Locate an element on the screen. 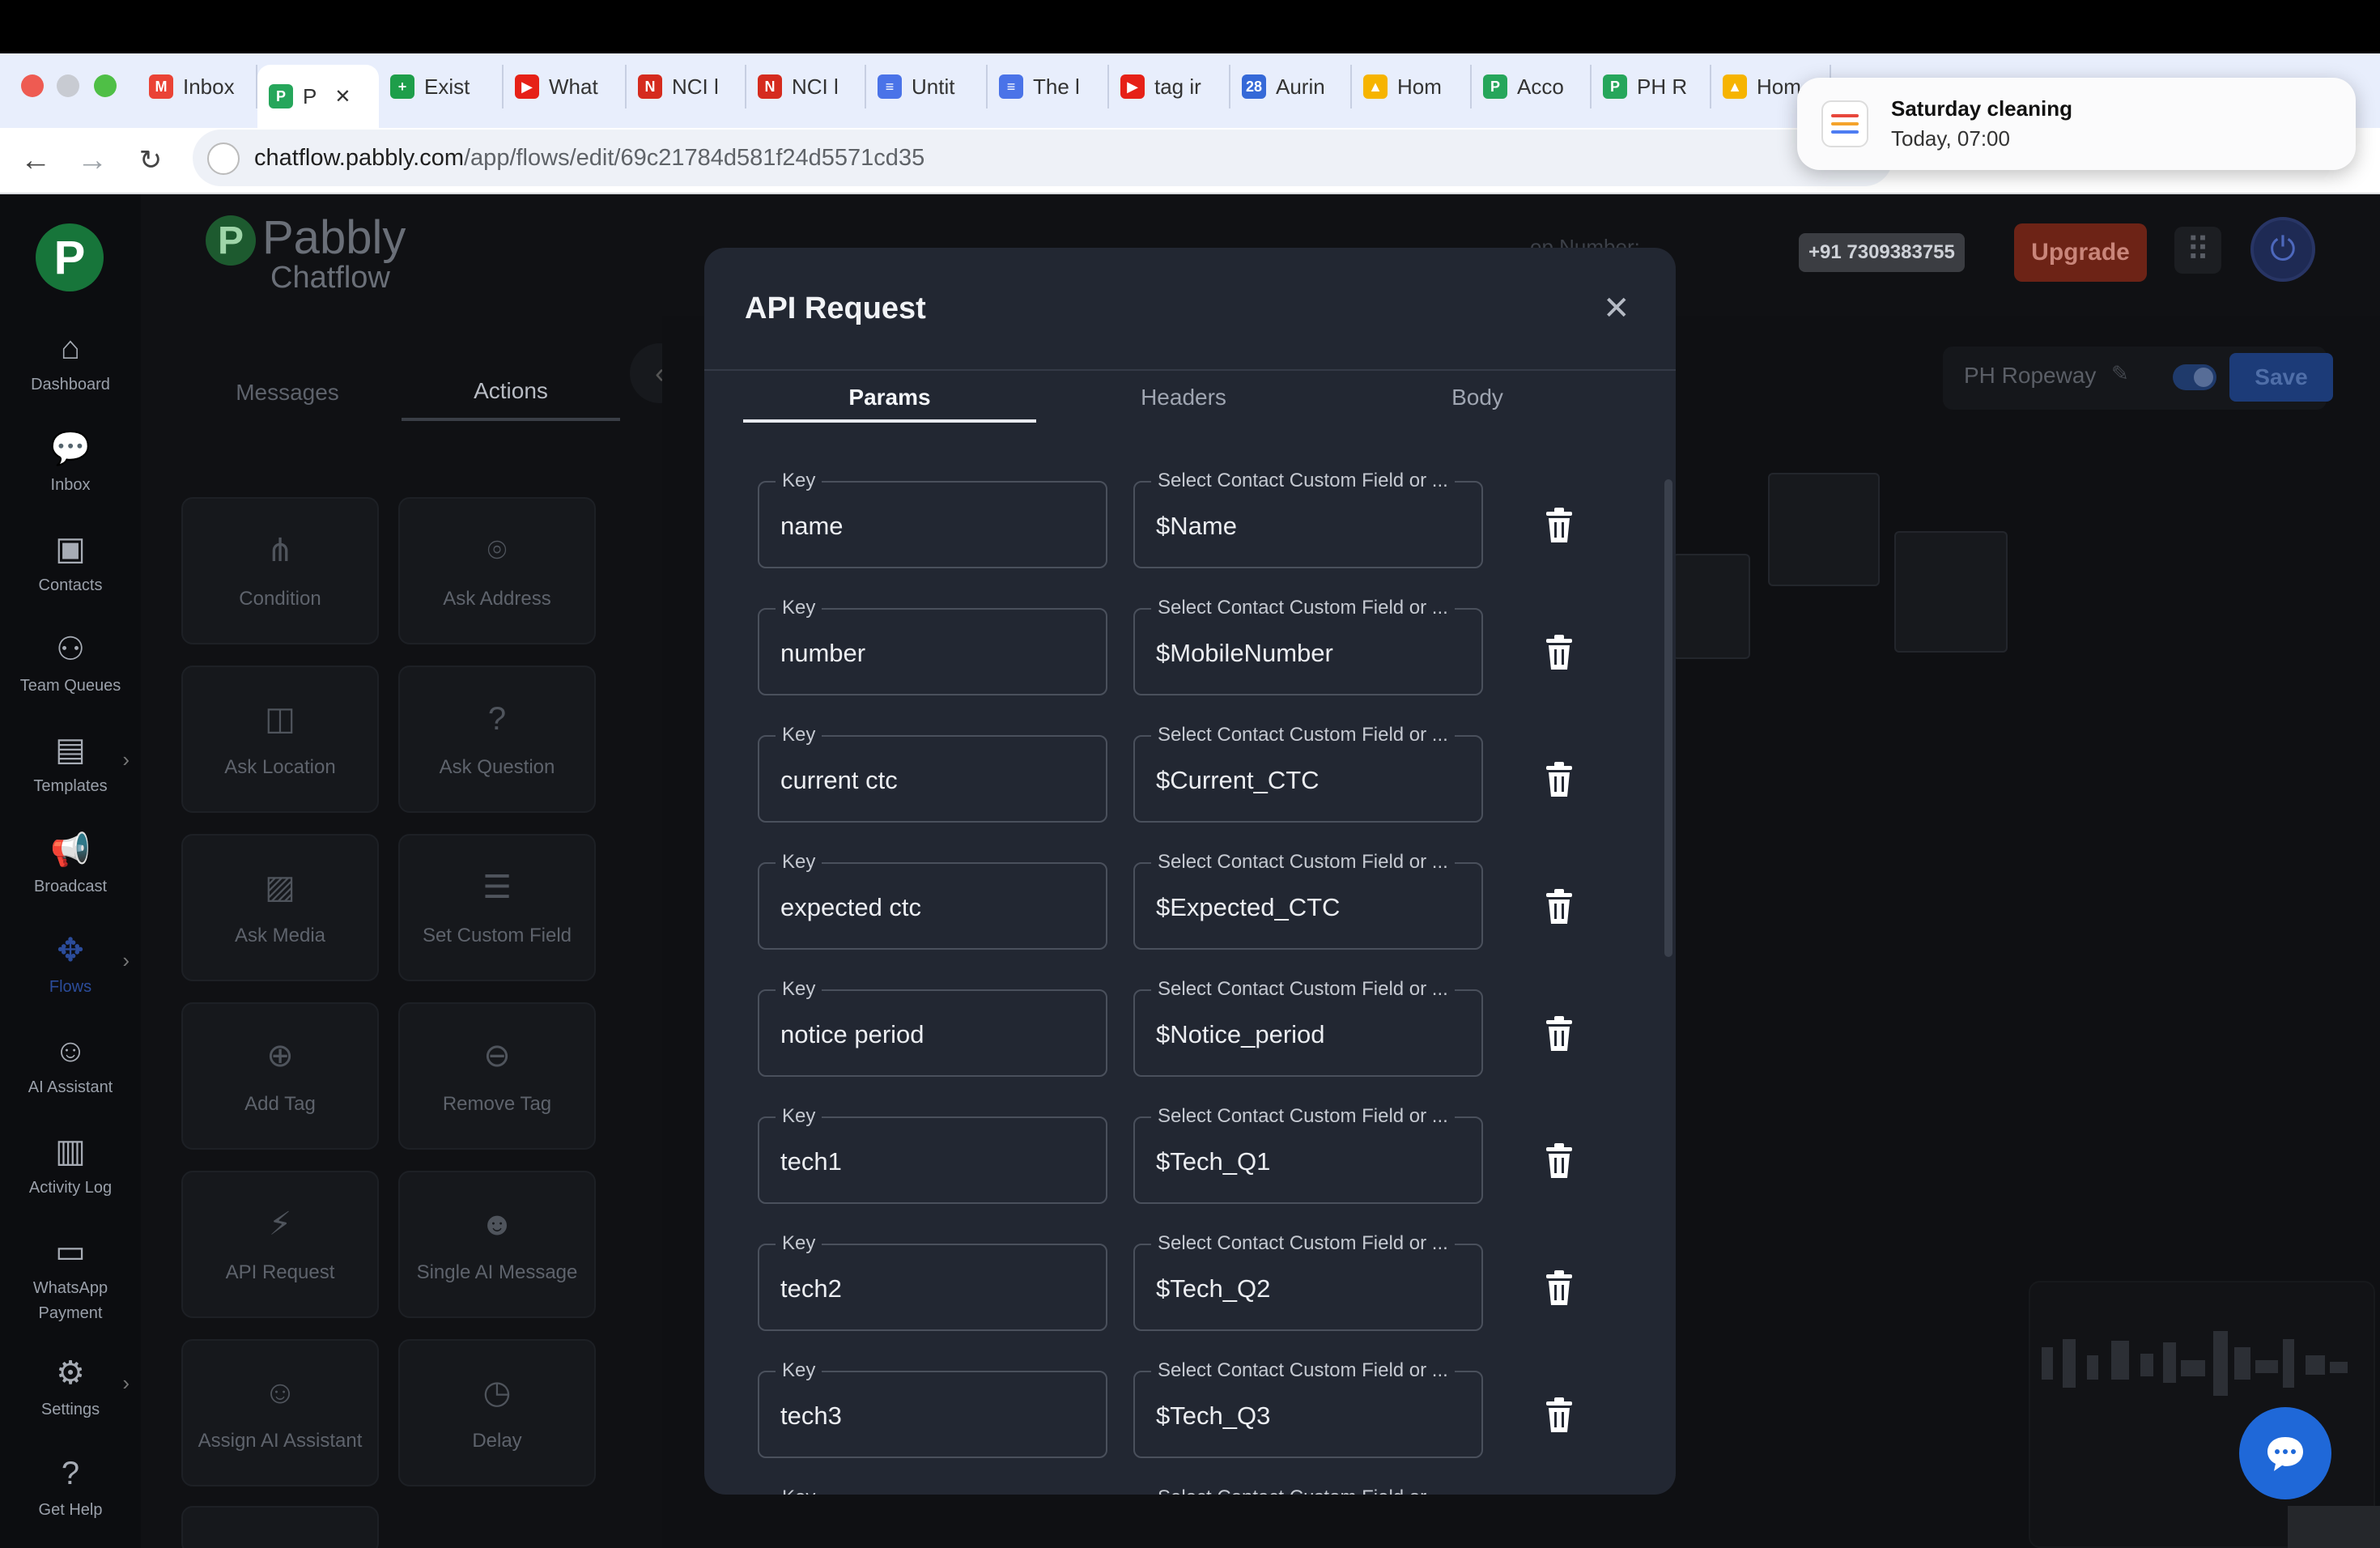 This screenshot has height=1548, width=2380. param-key-input: Key tech1 is located at coordinates (933, 1154).